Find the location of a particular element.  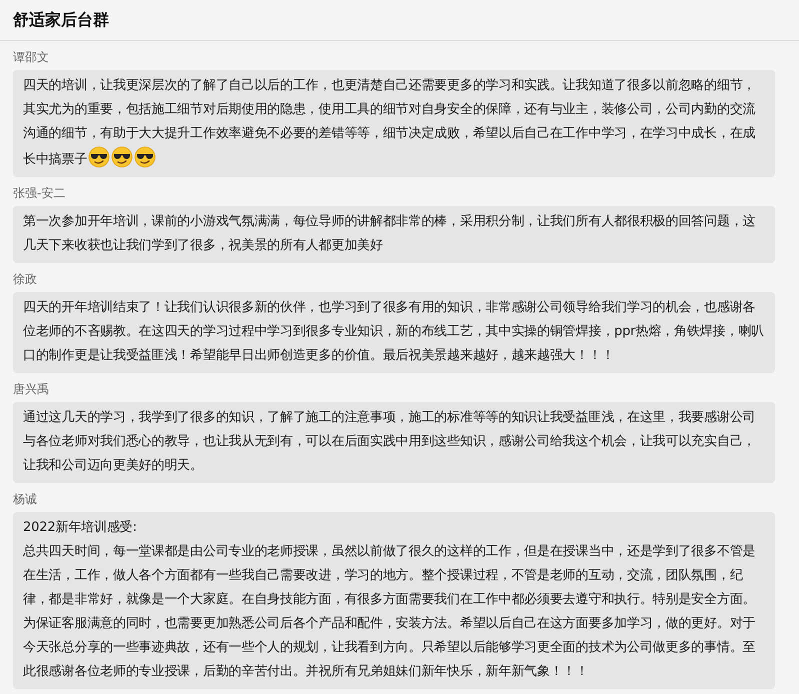

message-text: 第一次参加开年培训，课前的小游戏气氛满满，每位导师的讲解都非常的棒，采用积分制，让我们所有人都很积极的回答问题，这几天下来收获也让我们学到了很多，祝美景的所有人都更加美好 is located at coordinates (389, 234).